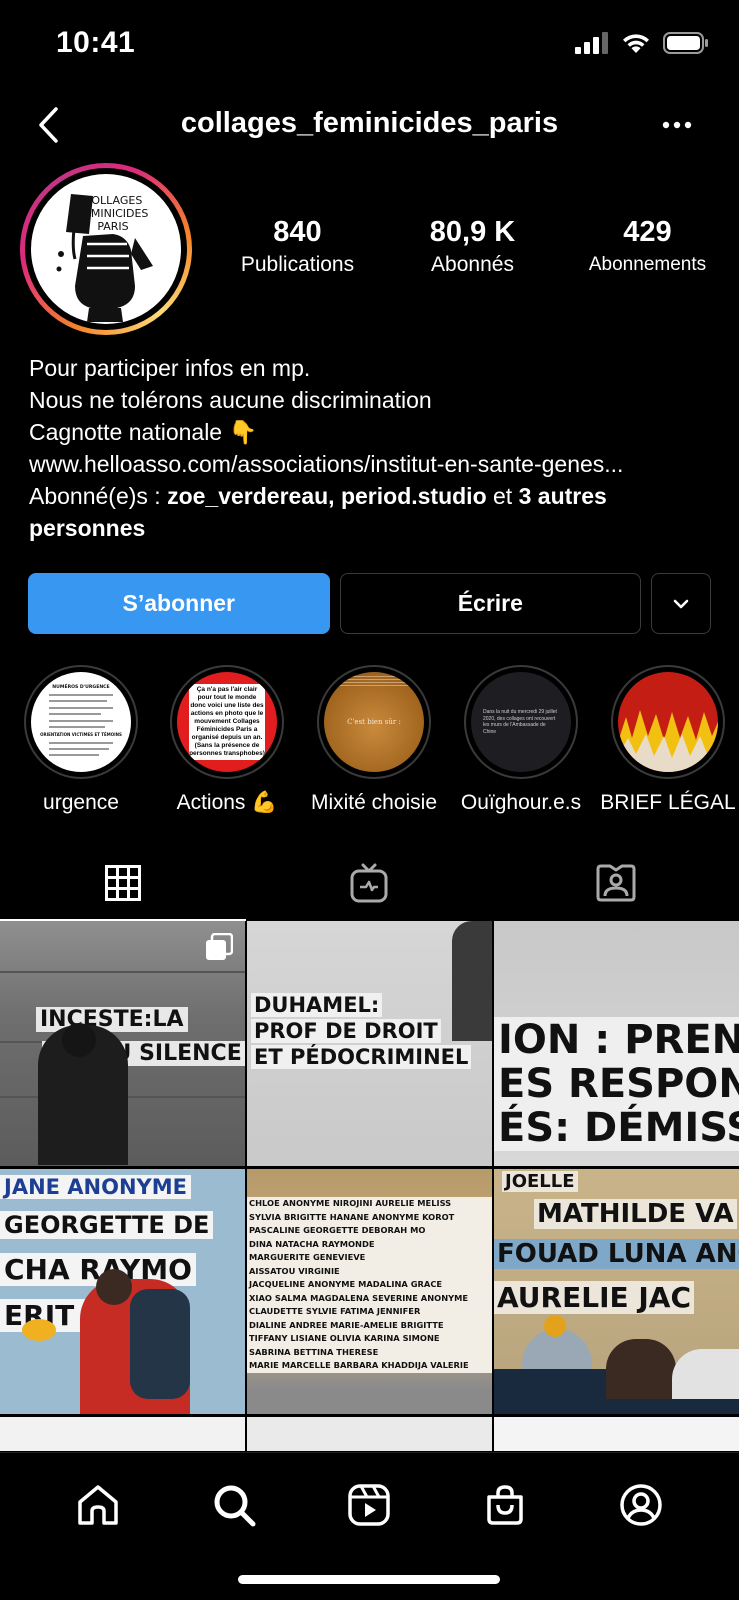 Image resolution: width=739 pixels, height=1600 pixels. Describe the element at coordinates (143, 432) in the screenshot. I see `bio-line-3: Cagnotte nationale 👇` at that location.